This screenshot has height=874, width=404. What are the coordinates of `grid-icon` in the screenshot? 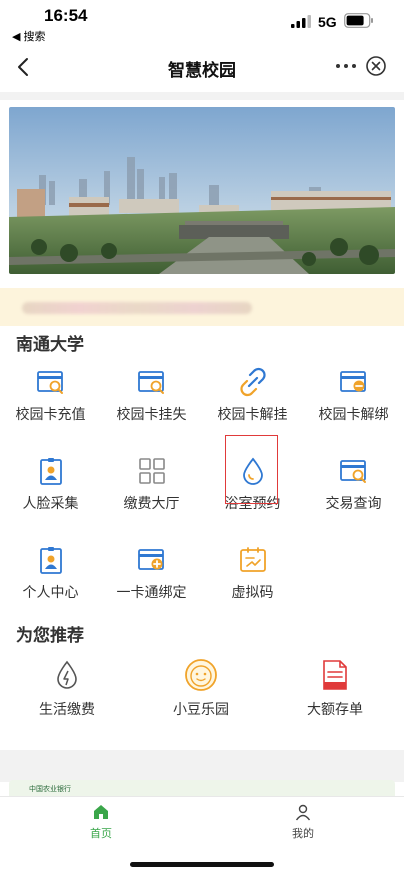 It's located at (152, 471).